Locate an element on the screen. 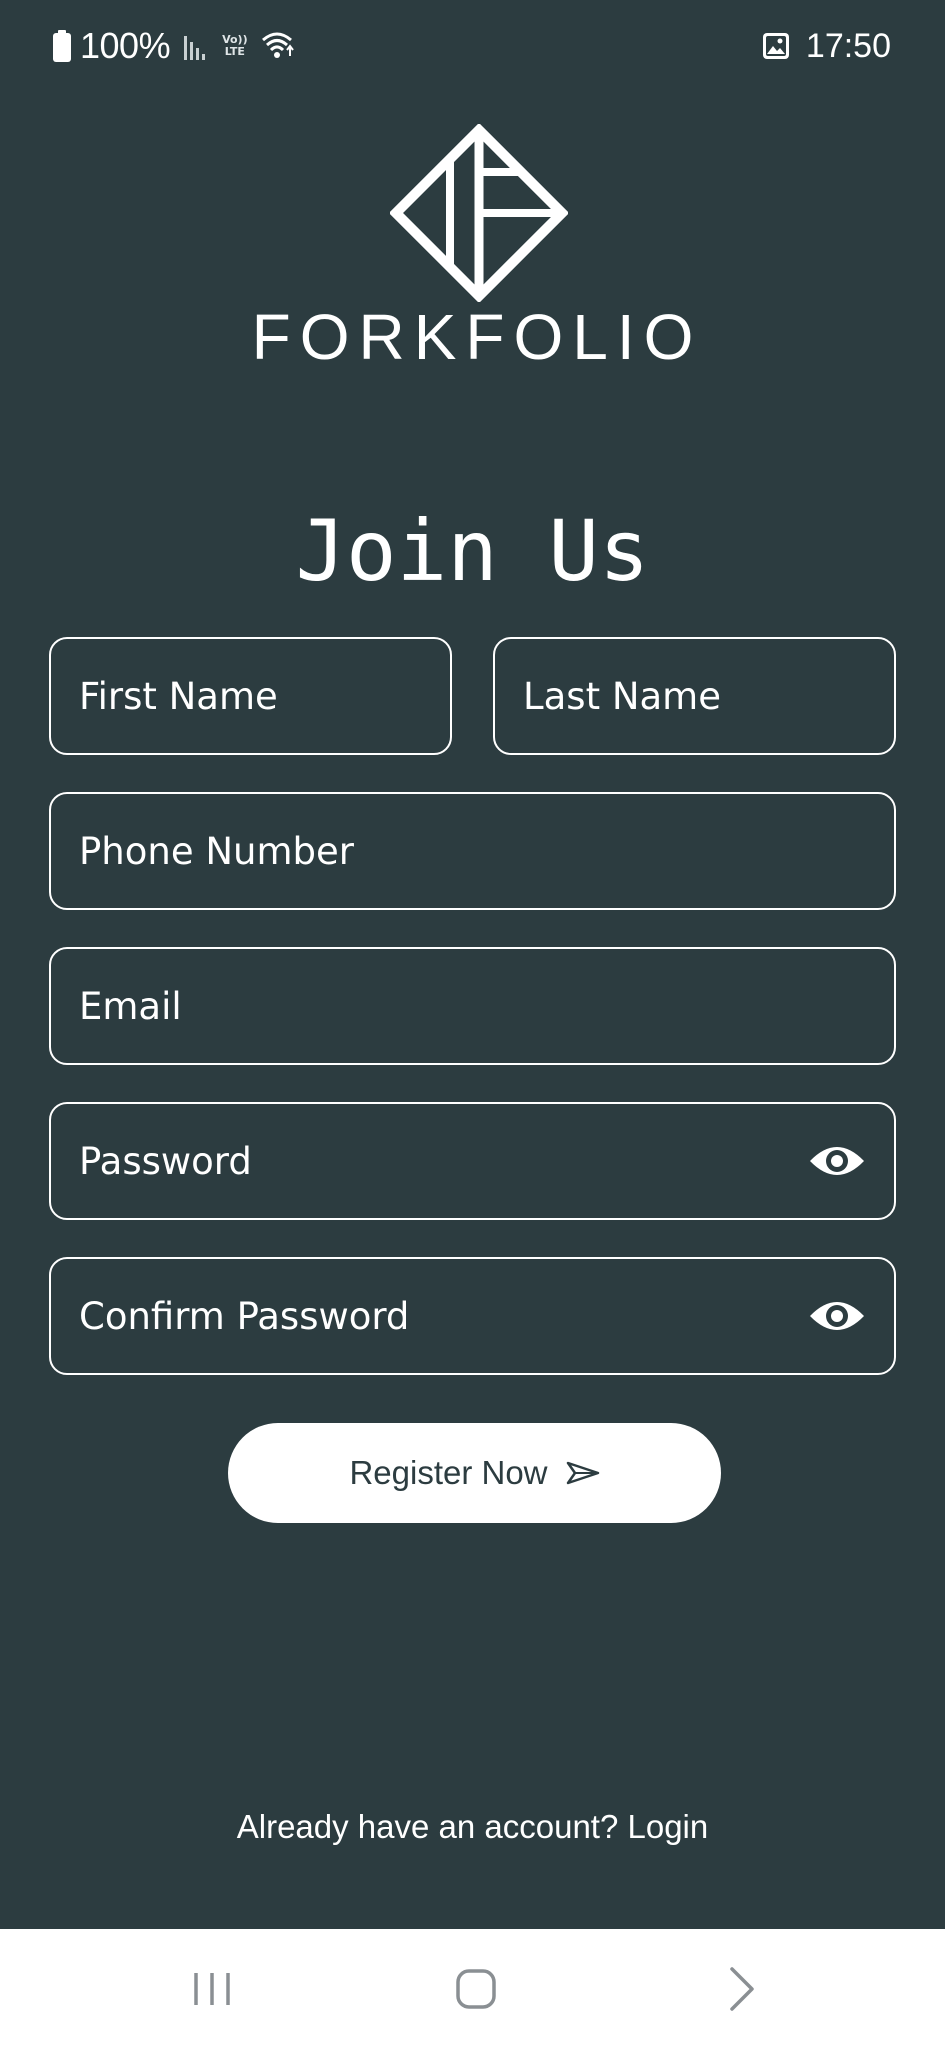  password-field is located at coordinates (472, 1161).